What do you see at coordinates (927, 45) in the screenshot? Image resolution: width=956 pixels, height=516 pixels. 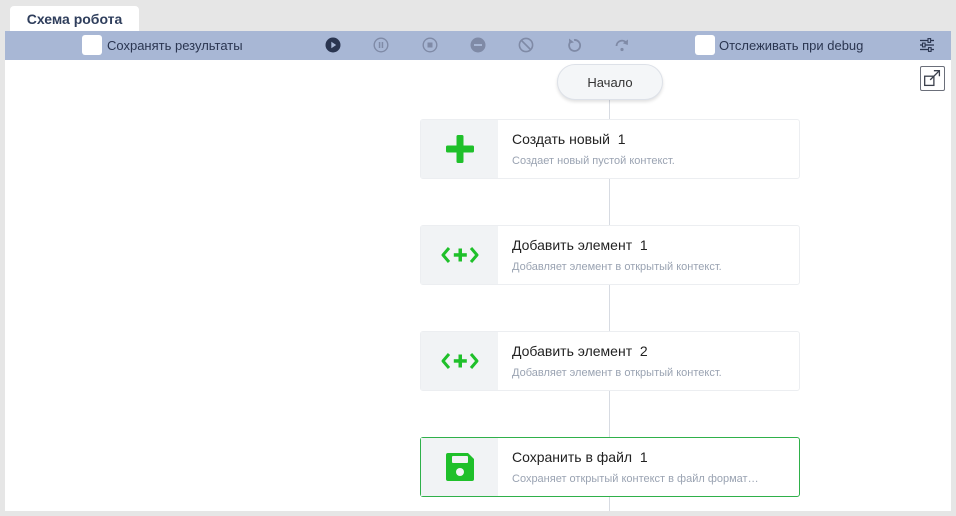 I see `settings-sliders-icon` at bounding box center [927, 45].